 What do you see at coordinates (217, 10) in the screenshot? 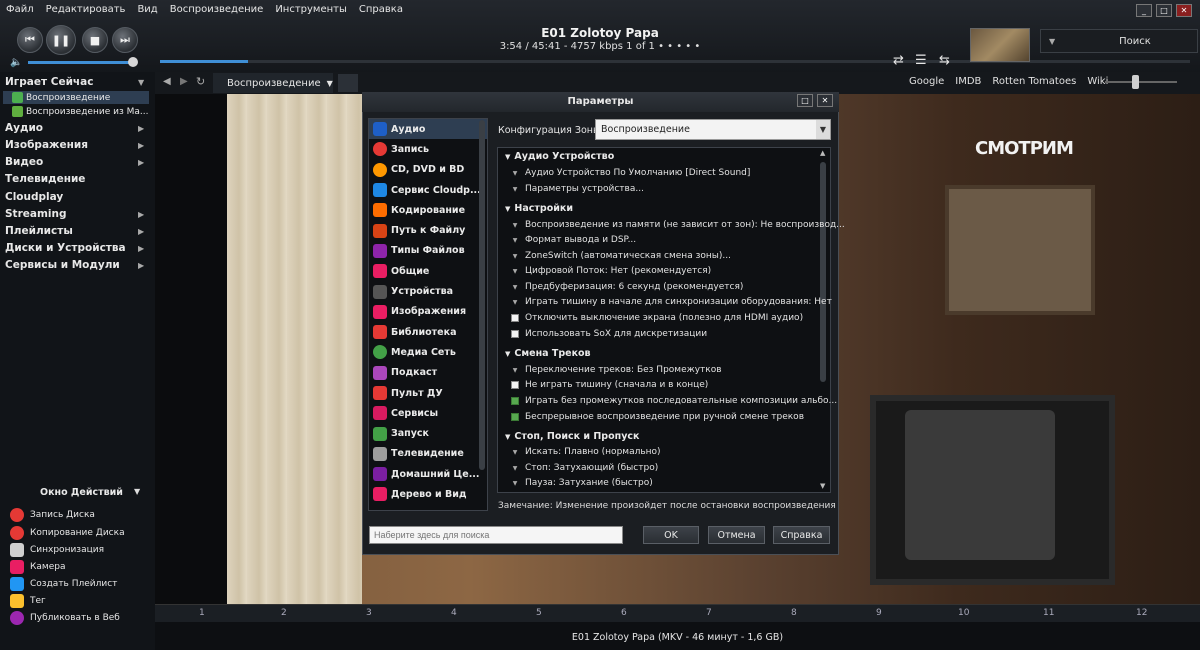
I see `menu-playback: Воспроизведение` at bounding box center [217, 10].